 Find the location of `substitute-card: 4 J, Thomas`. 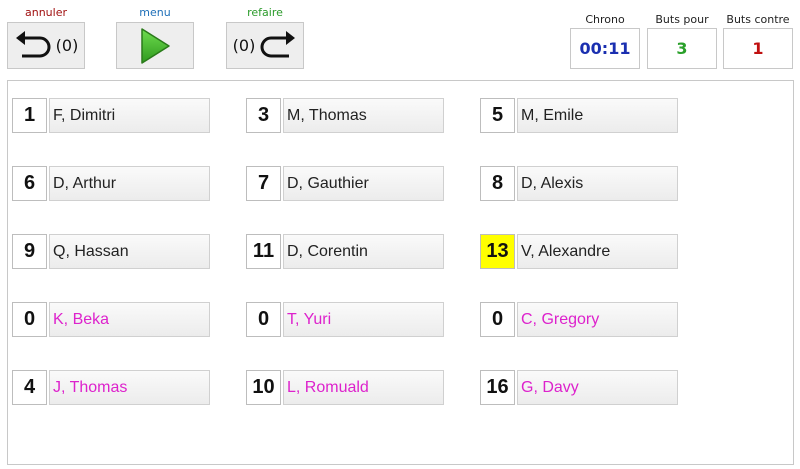

substitute-card: 4 J, Thomas is located at coordinates (111, 387).